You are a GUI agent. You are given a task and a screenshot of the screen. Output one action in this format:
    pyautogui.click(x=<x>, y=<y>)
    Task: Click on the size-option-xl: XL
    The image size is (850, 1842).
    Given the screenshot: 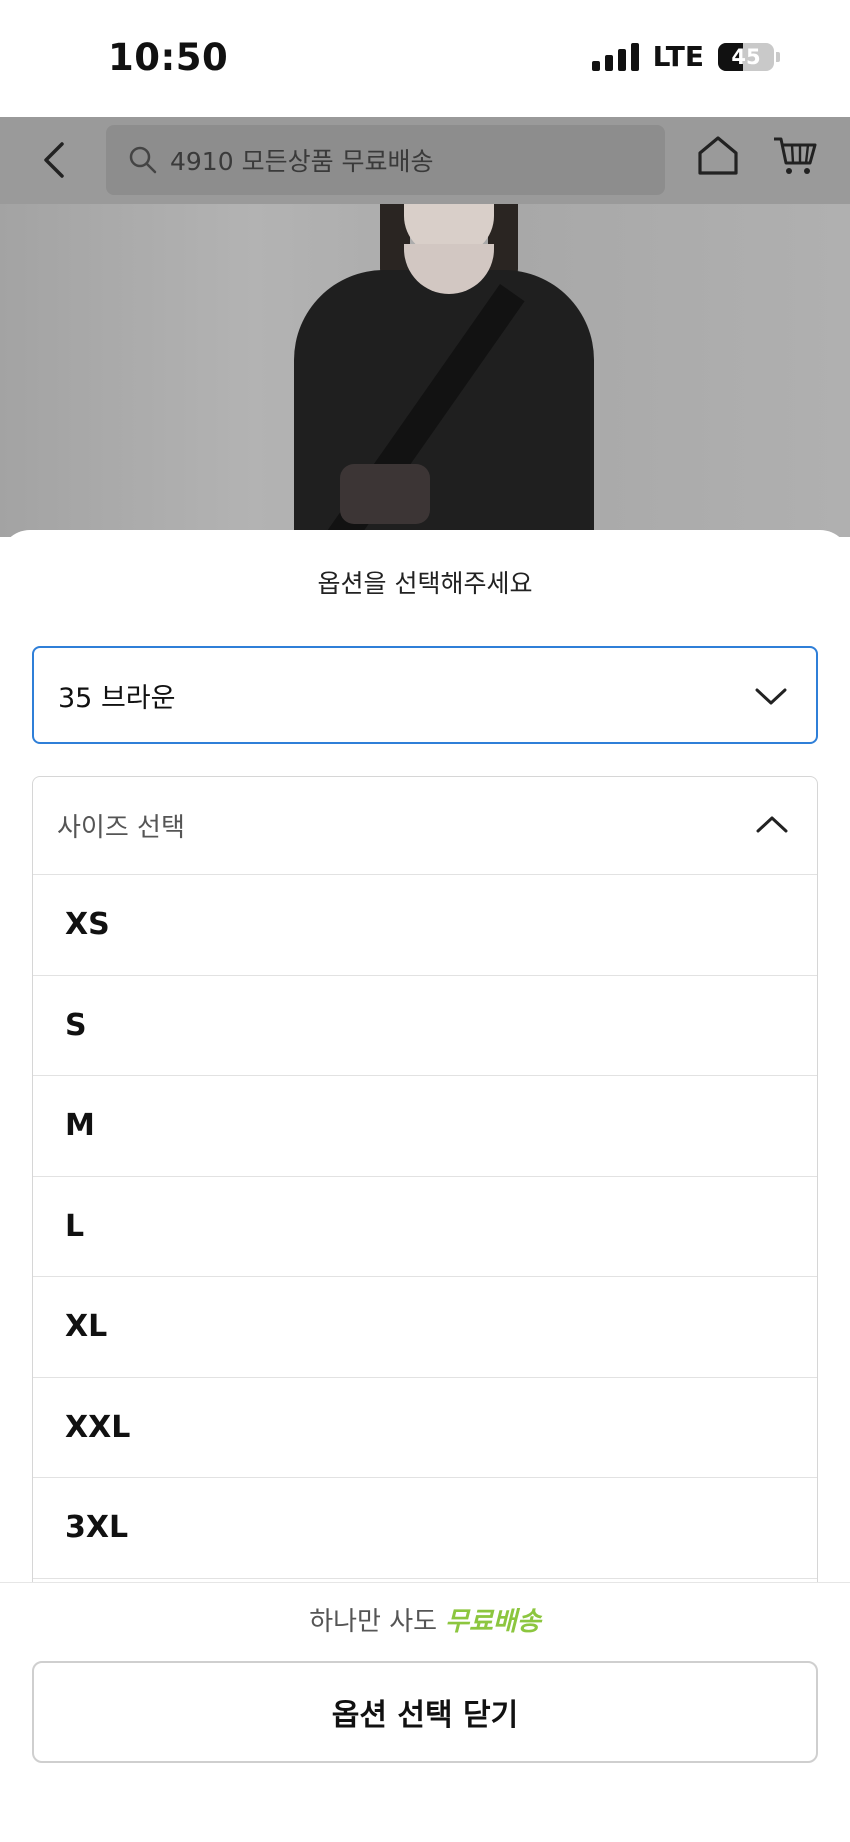 What is the action you would take?
    pyautogui.click(x=425, y=1327)
    